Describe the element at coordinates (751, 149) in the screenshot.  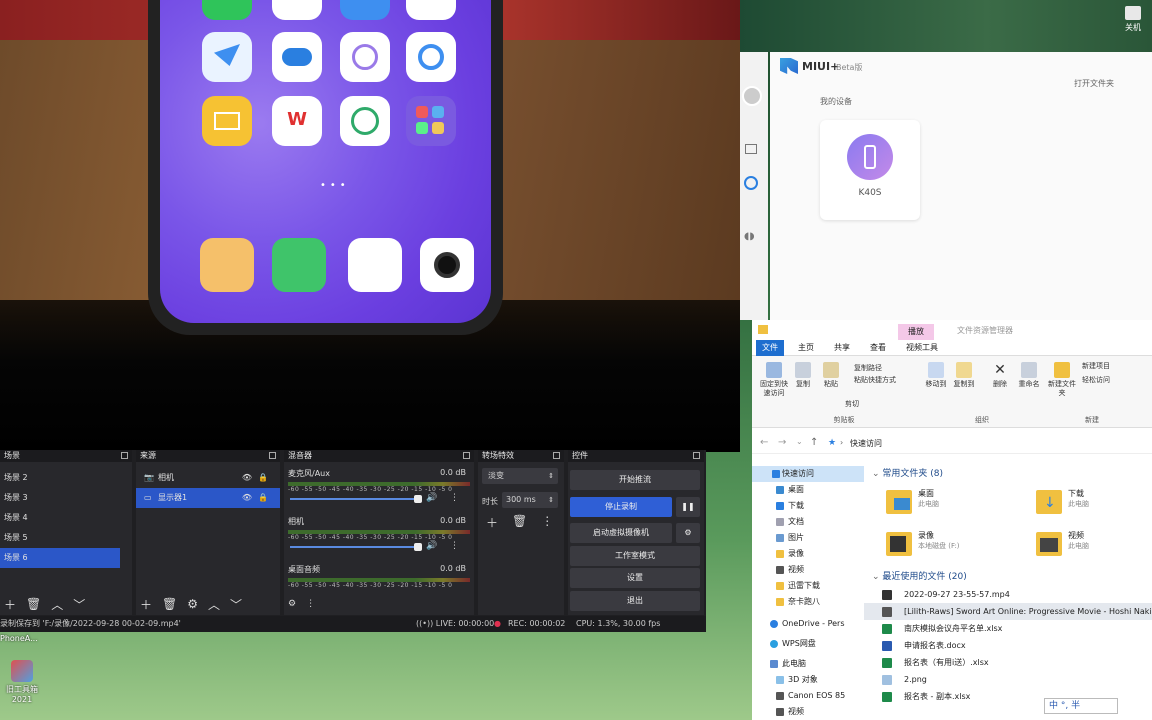
I see `screen-icon` at that location.